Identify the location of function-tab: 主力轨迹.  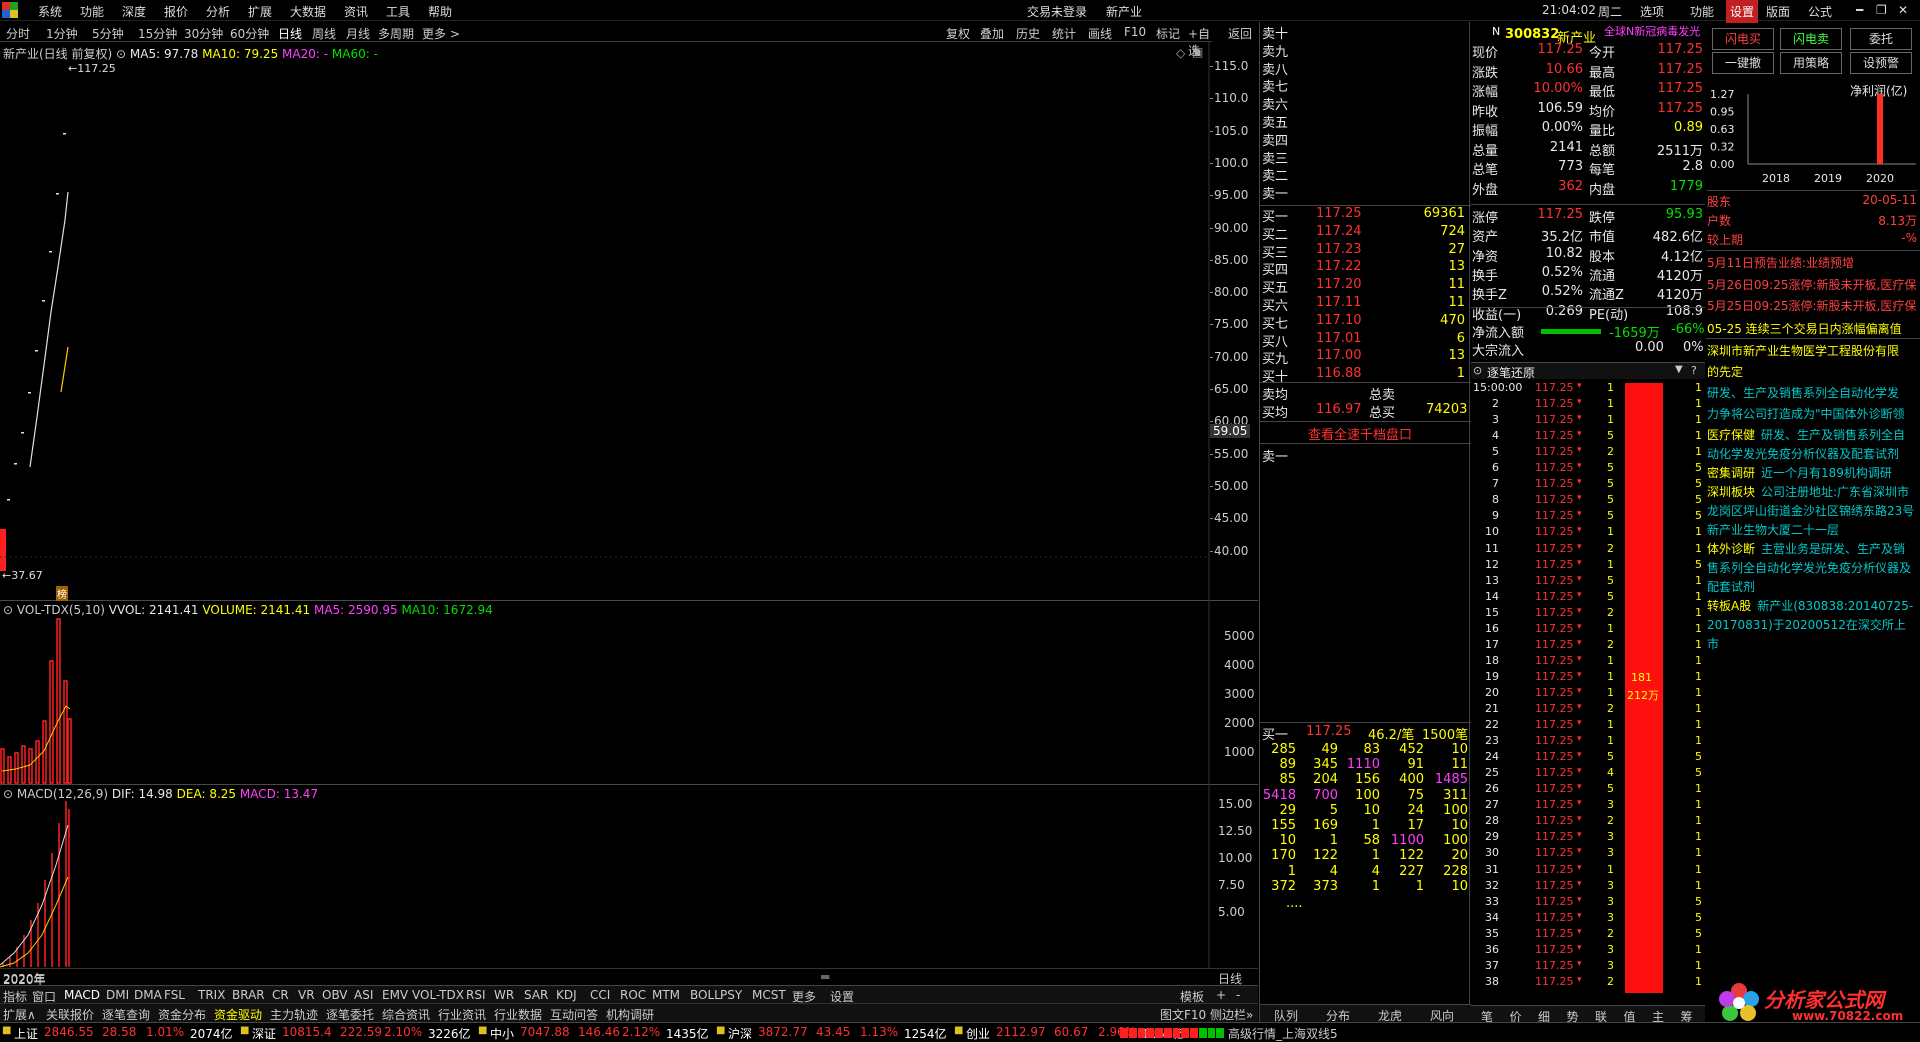
(294, 1014).